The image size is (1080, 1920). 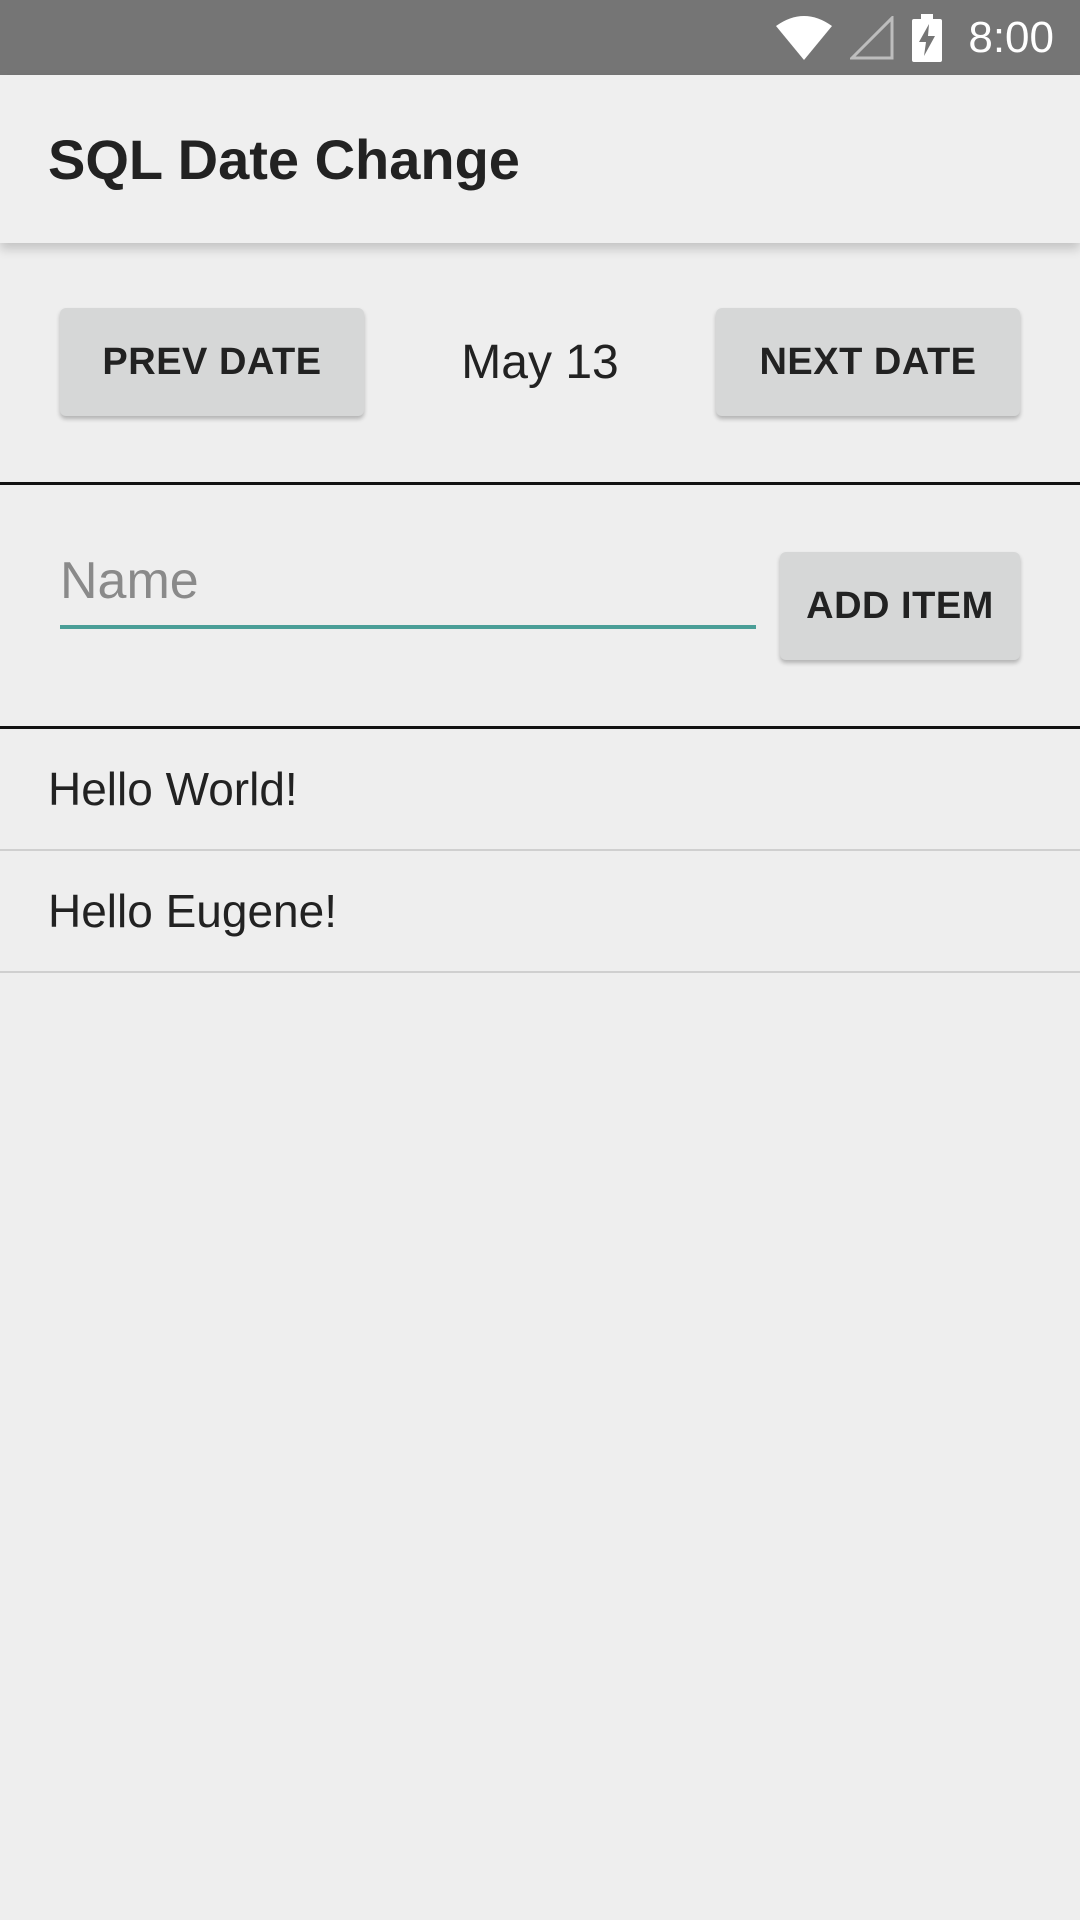 I want to click on wifi-icon, so click(x=804, y=37).